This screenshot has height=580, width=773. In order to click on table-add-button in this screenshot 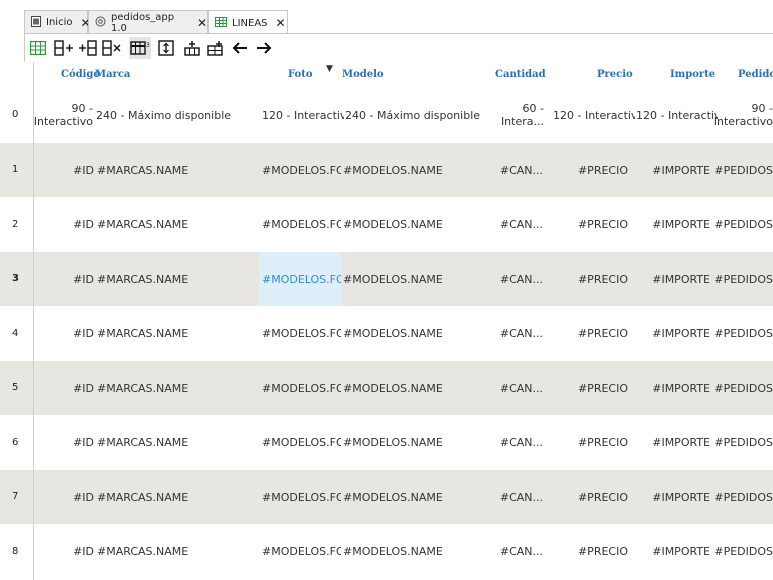, I will do `click(216, 48)`.